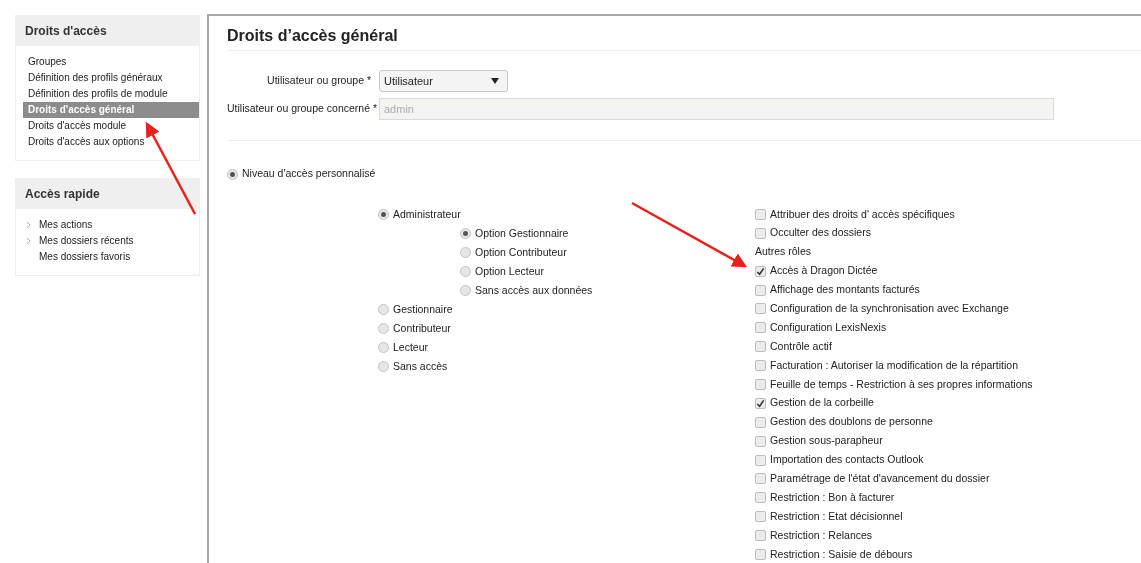 Image resolution: width=1141 pixels, height=563 pixels. What do you see at coordinates (427, 214) in the screenshot?
I see `radio-label: Administrateur` at bounding box center [427, 214].